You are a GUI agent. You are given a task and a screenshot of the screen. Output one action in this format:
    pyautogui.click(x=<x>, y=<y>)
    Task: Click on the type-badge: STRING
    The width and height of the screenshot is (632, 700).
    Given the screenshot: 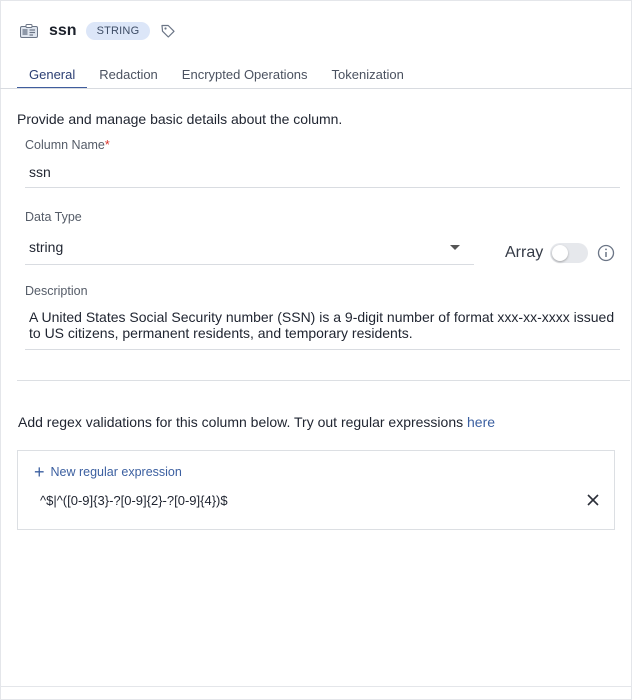 What is the action you would take?
    pyautogui.click(x=118, y=31)
    